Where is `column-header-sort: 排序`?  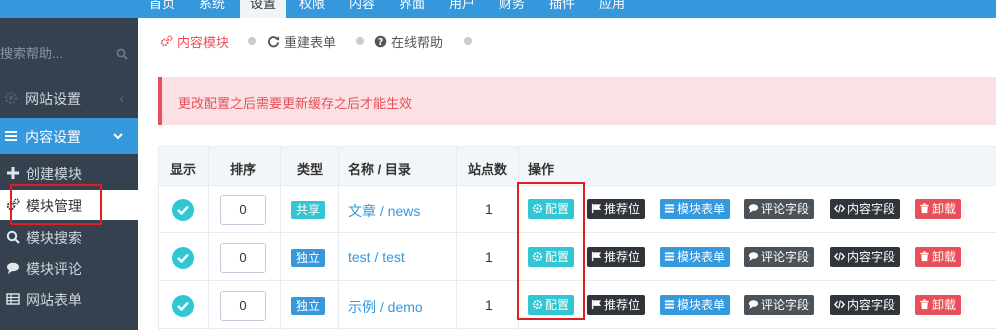
column-header-sort: 排序 is located at coordinates (243, 168).